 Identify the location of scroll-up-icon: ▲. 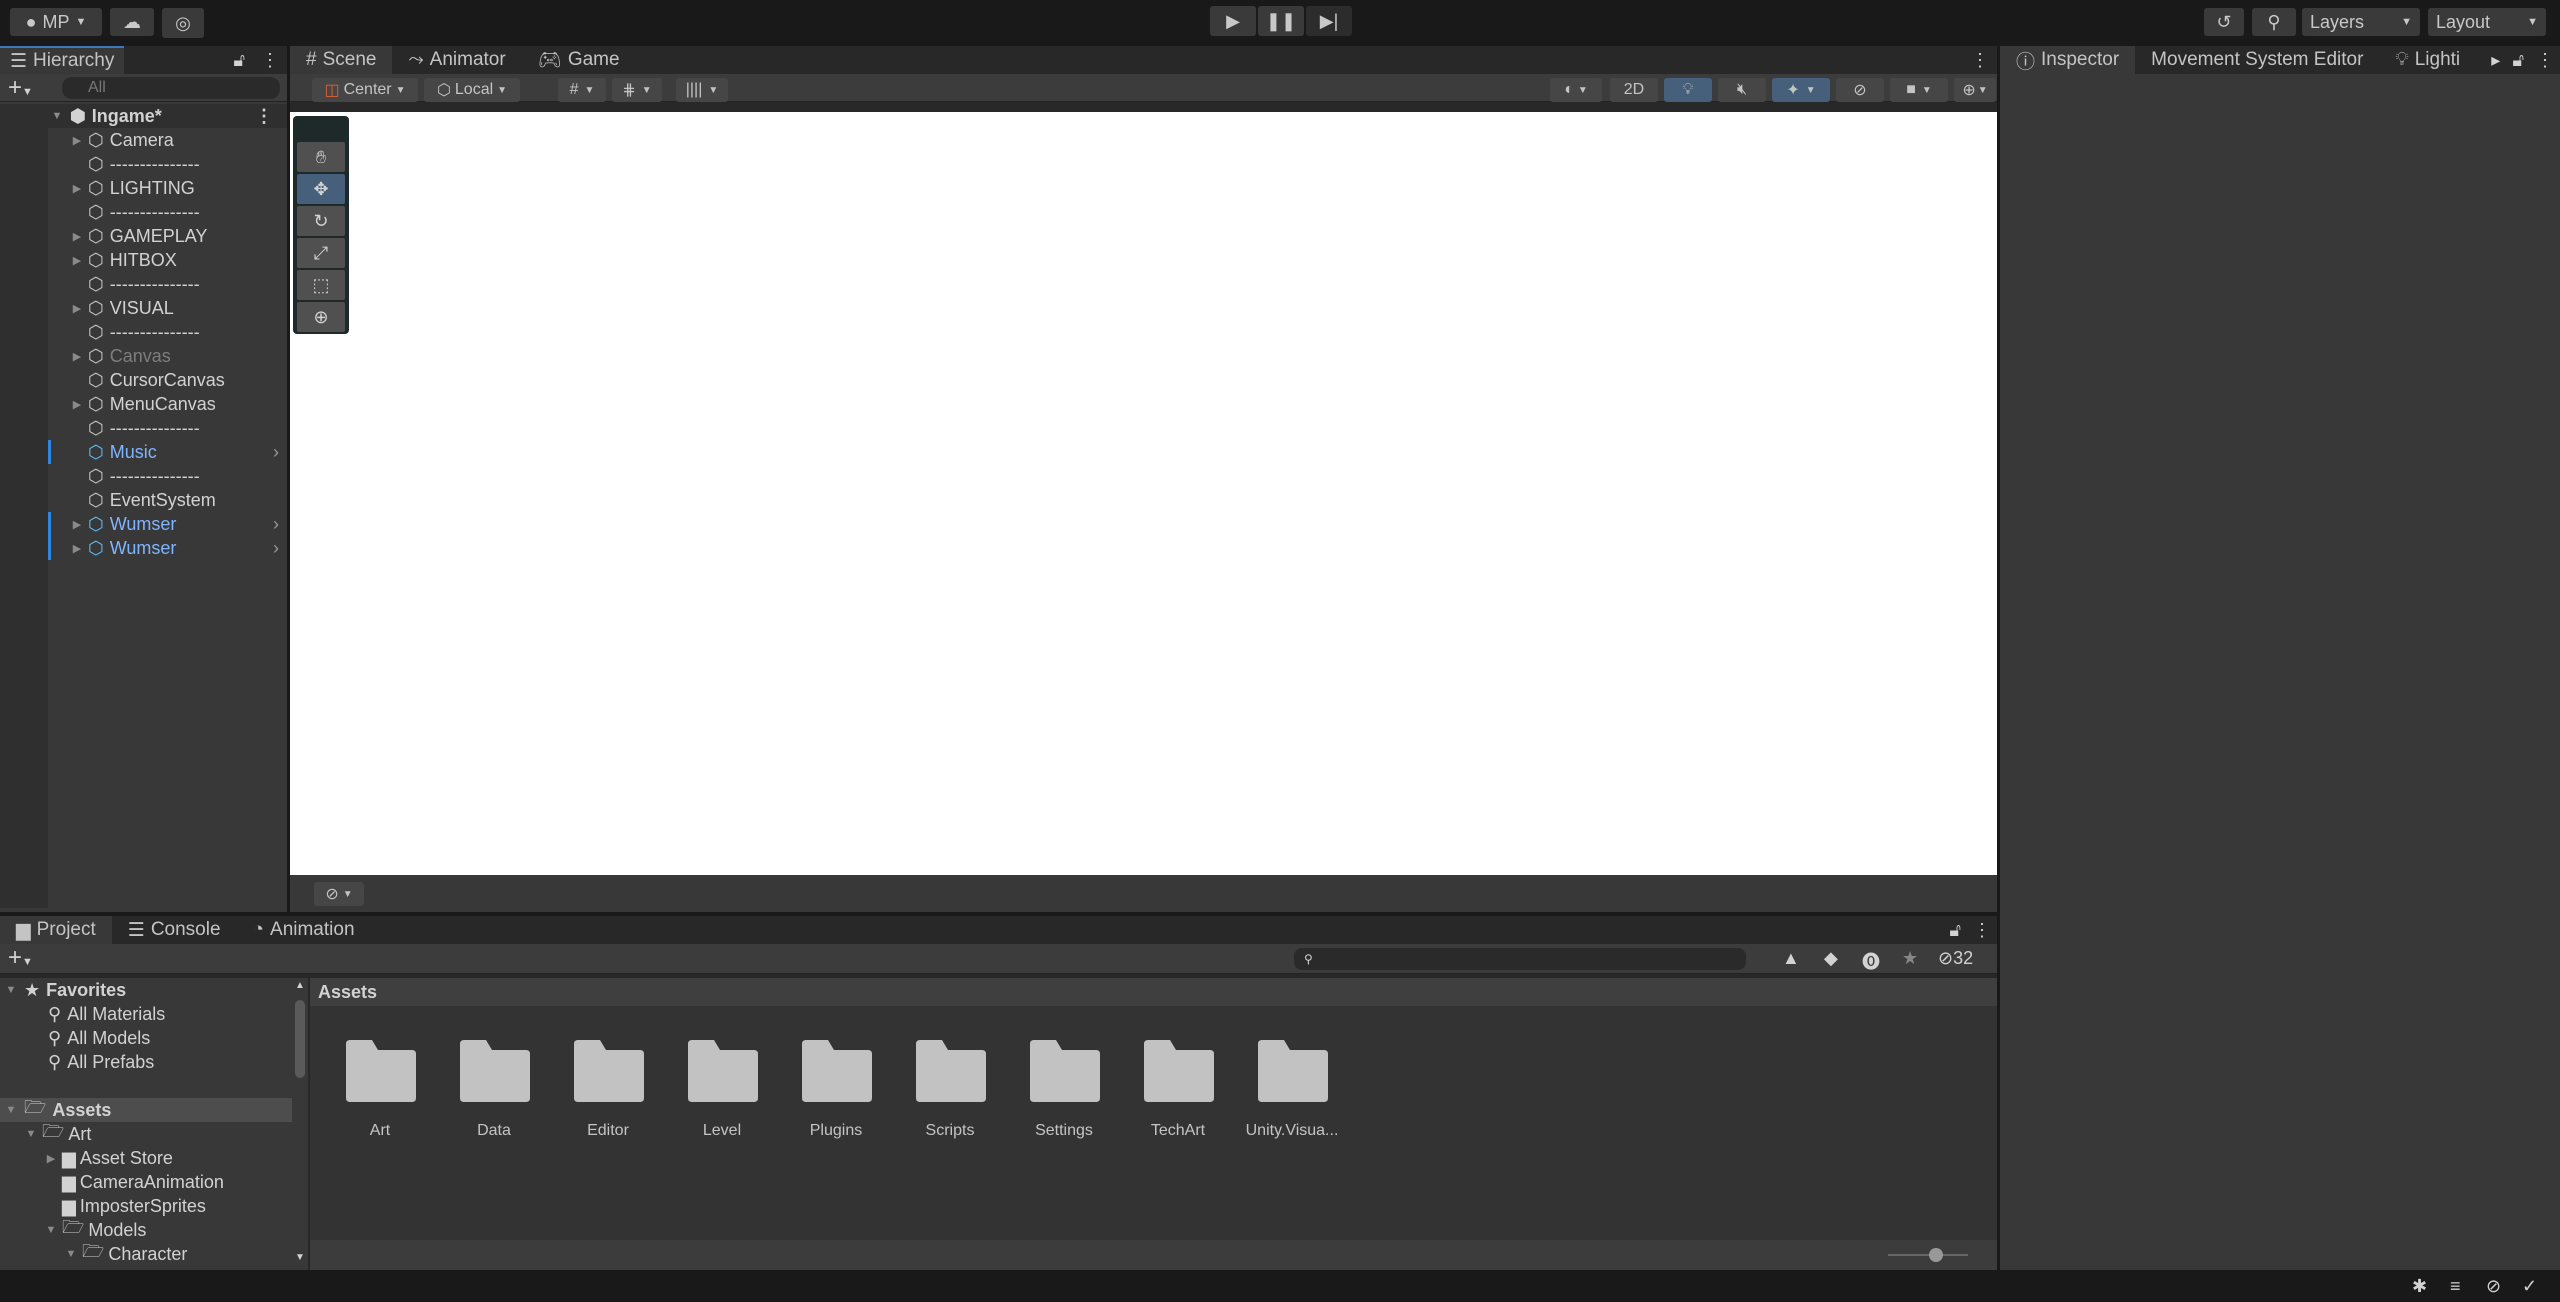
(300, 985).